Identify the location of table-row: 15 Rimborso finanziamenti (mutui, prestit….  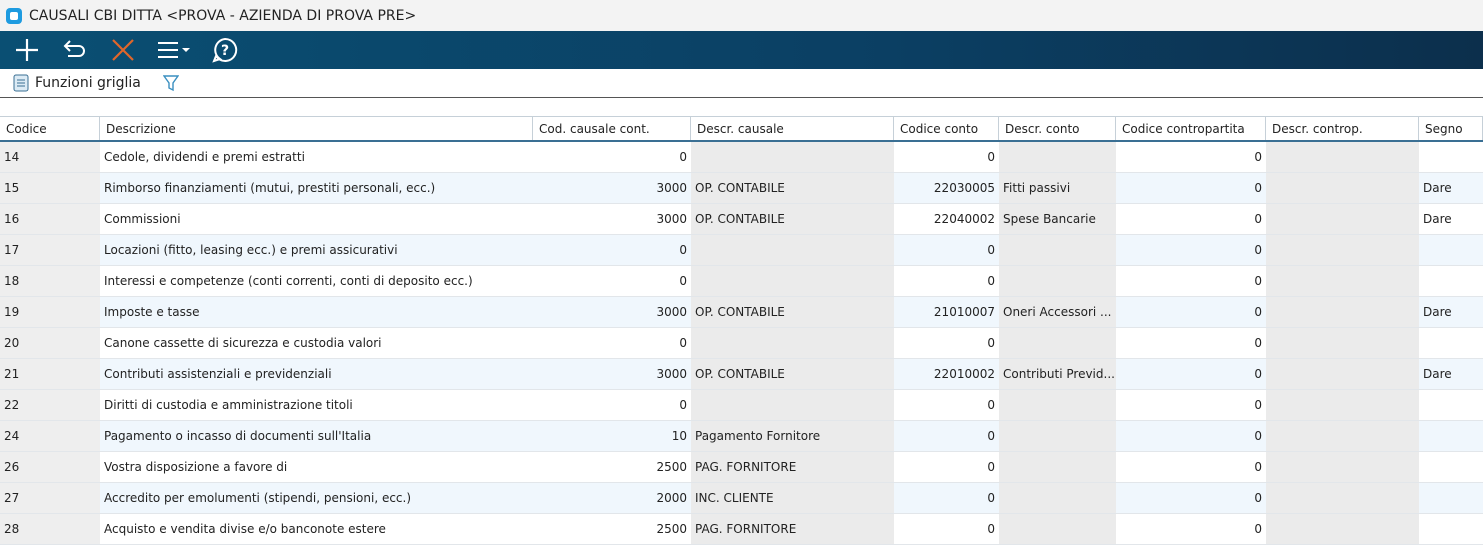
(741, 188).